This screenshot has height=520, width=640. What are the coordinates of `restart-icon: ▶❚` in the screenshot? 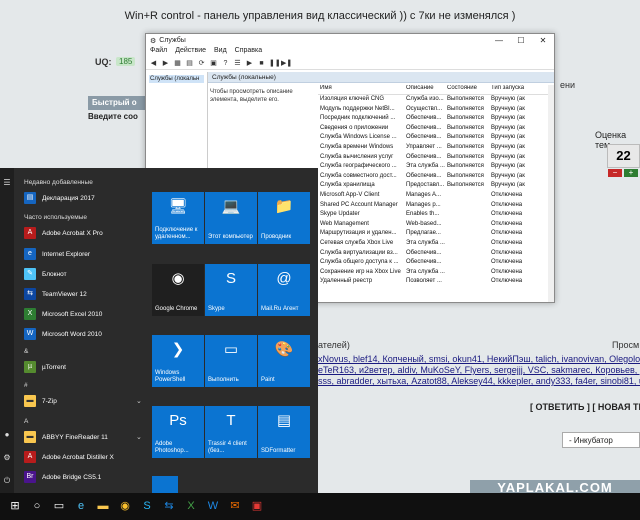 It's located at (286, 63).